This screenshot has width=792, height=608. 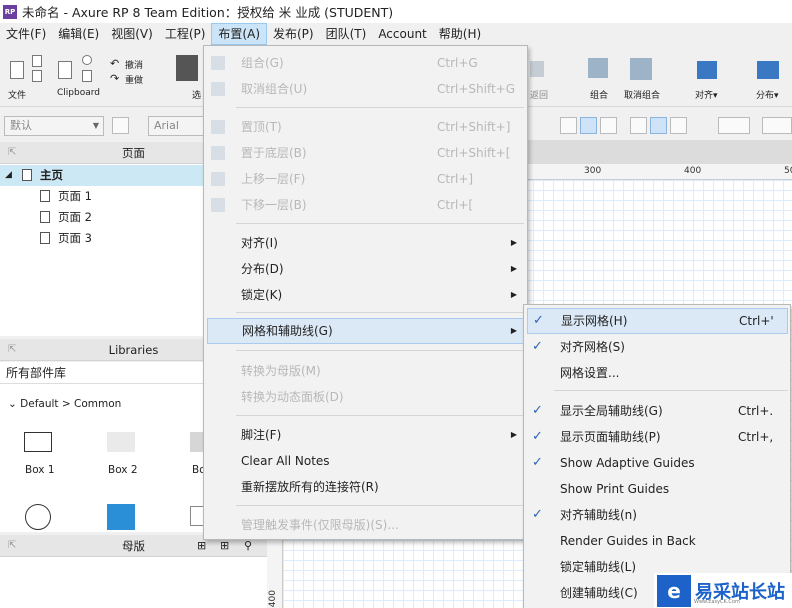 What do you see at coordinates (17, 70) in the screenshot?
I see `file-new-icon` at bounding box center [17, 70].